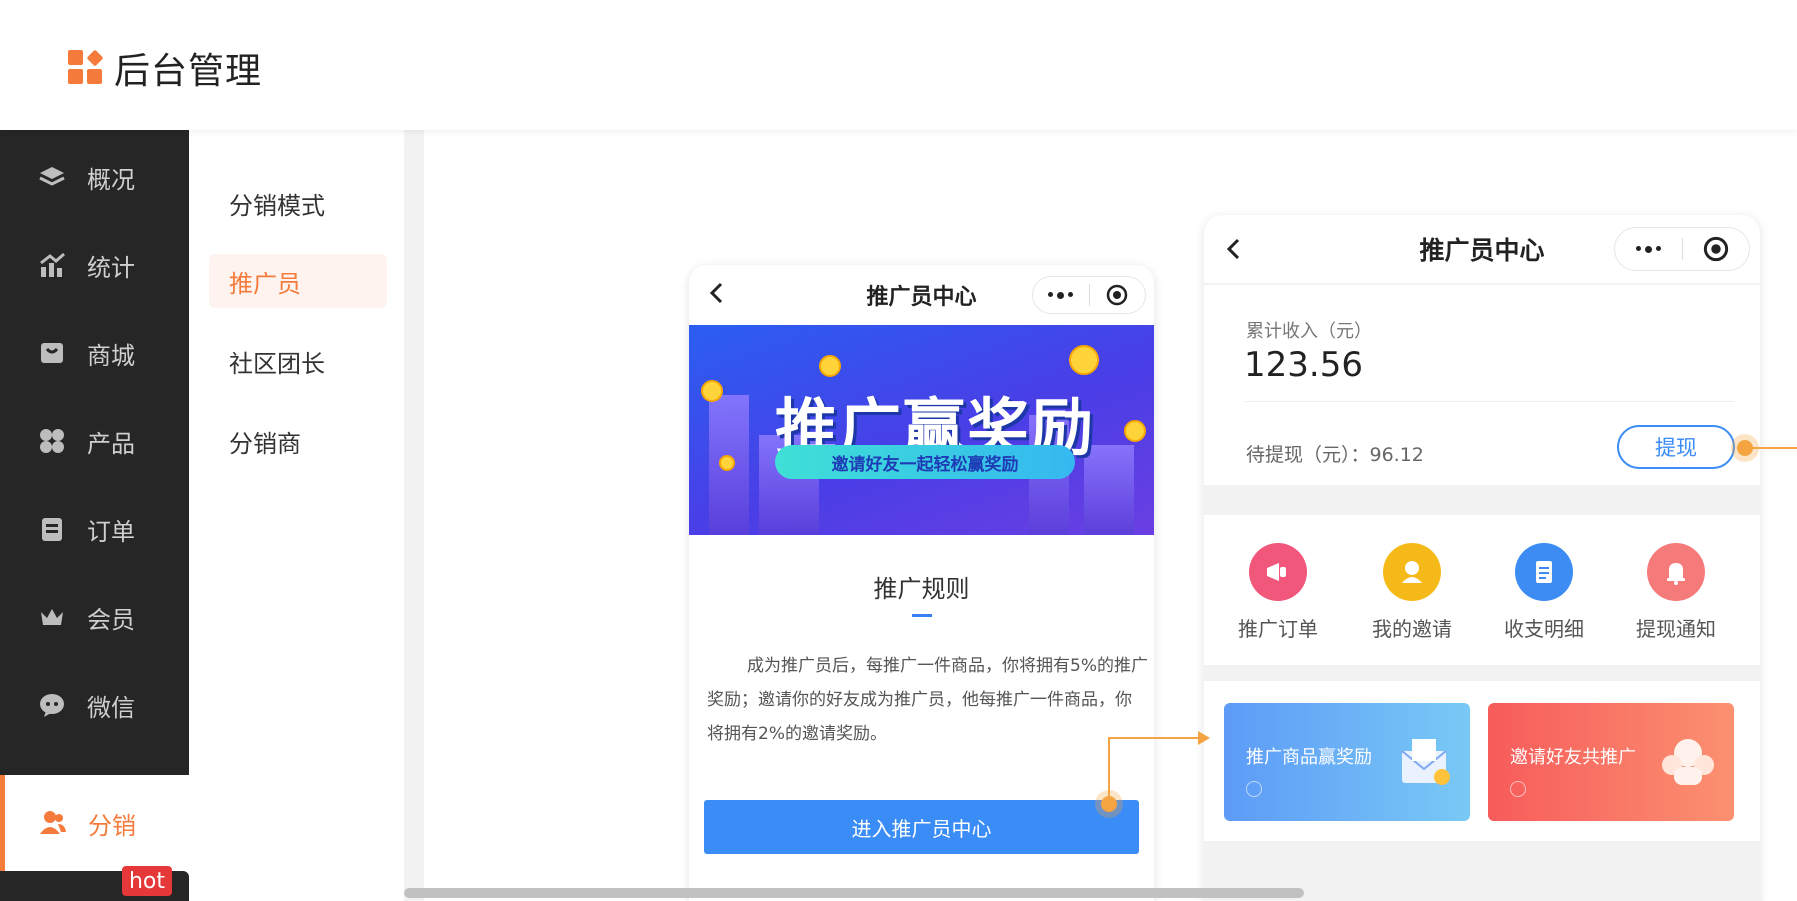 The height and width of the screenshot is (901, 1797). What do you see at coordinates (53, 823) in the screenshot?
I see `users-icon` at bounding box center [53, 823].